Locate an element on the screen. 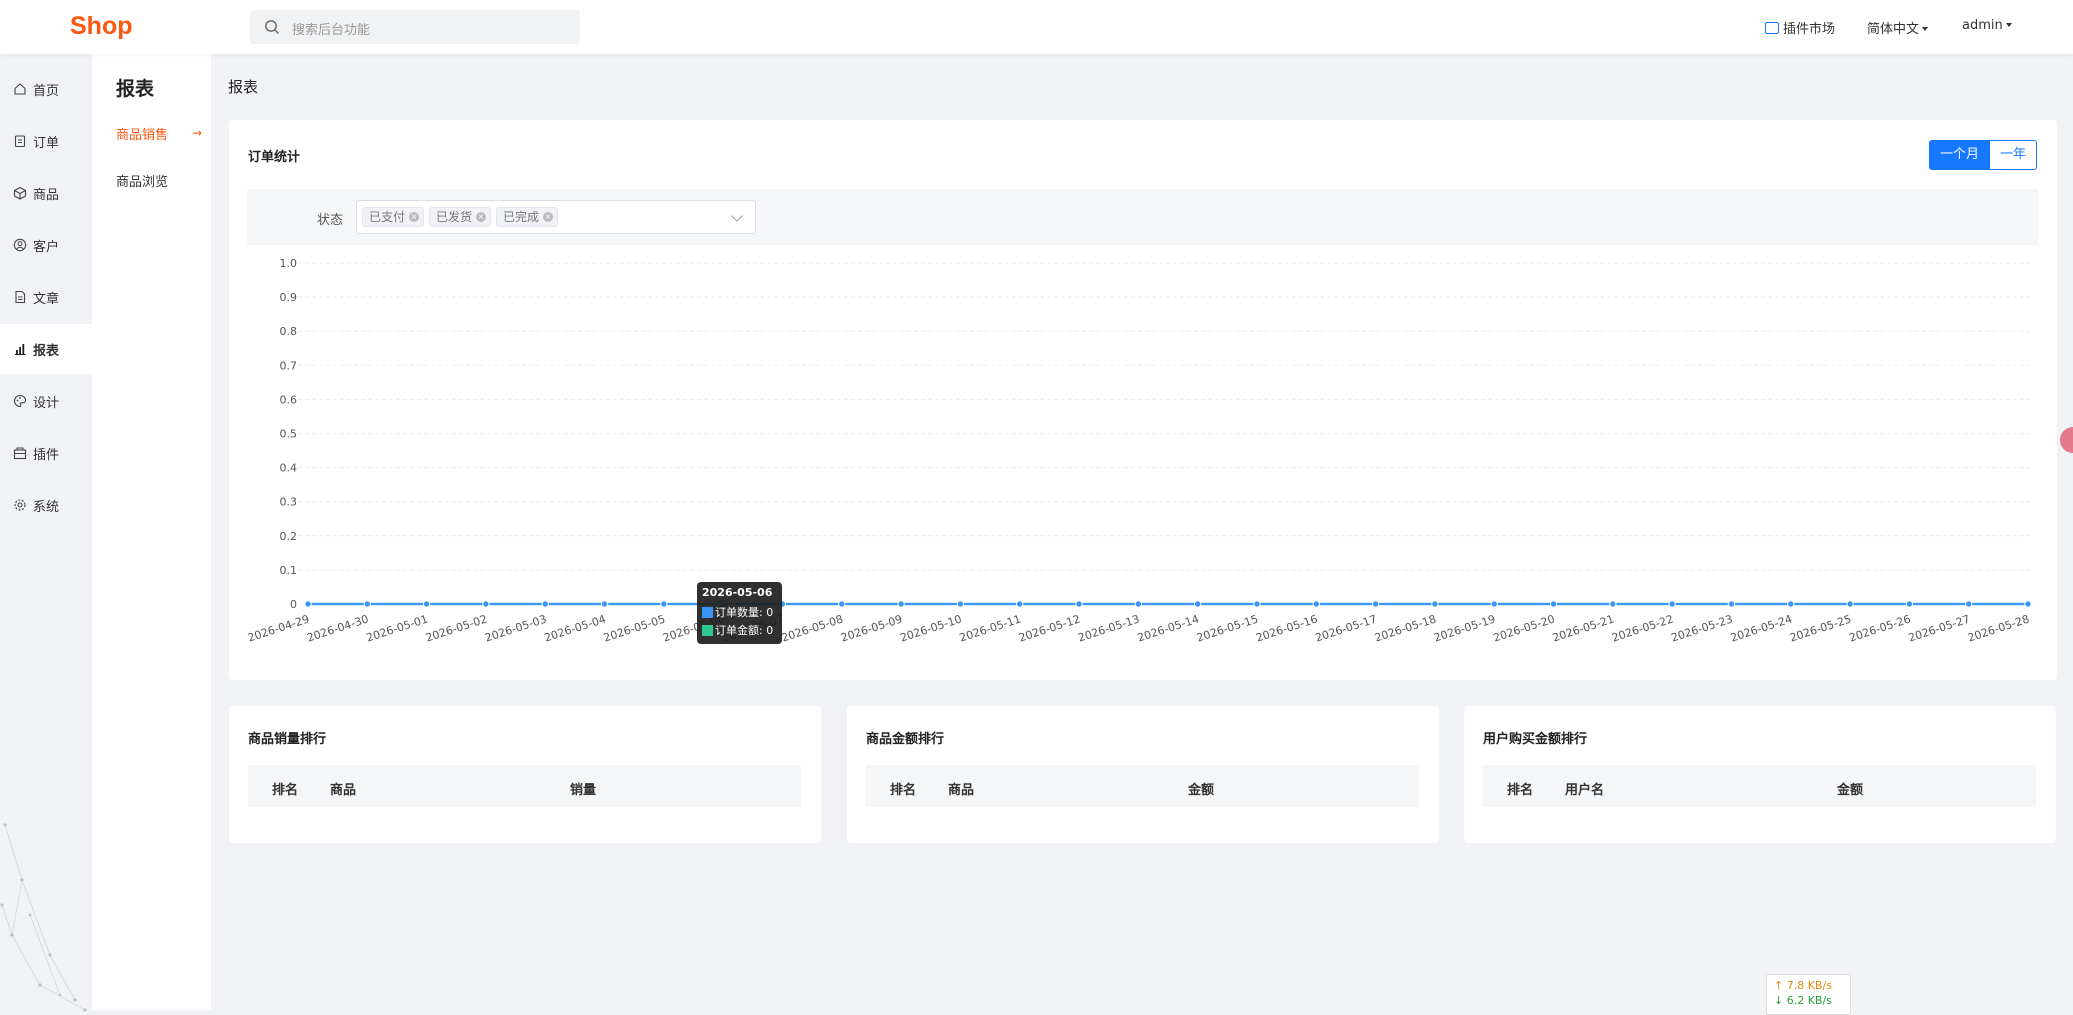 The width and height of the screenshot is (2073, 1015). download-speed: ↓ 6.2 KB/s is located at coordinates (1803, 1000).